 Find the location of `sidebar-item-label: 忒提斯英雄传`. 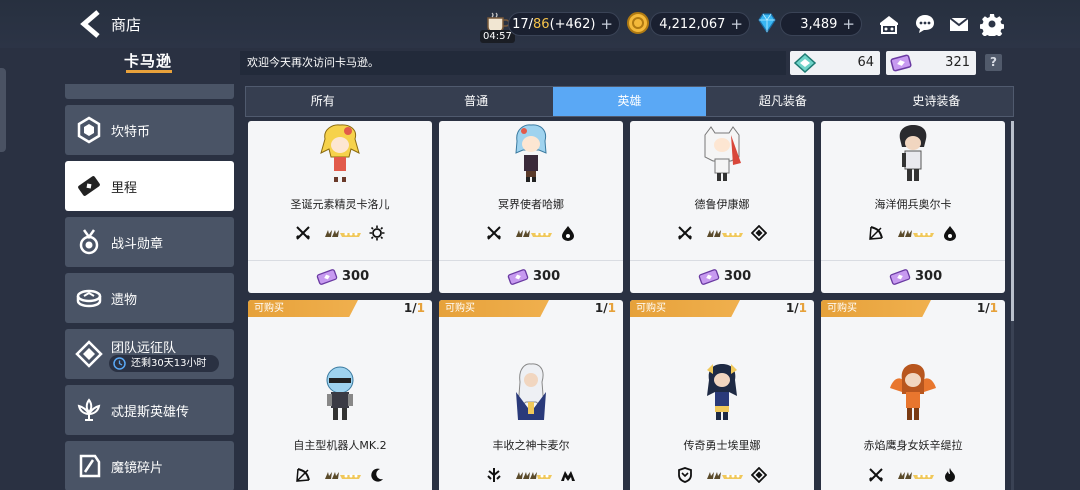

sidebar-item-label: 忒提斯英雄传 is located at coordinates (150, 412).